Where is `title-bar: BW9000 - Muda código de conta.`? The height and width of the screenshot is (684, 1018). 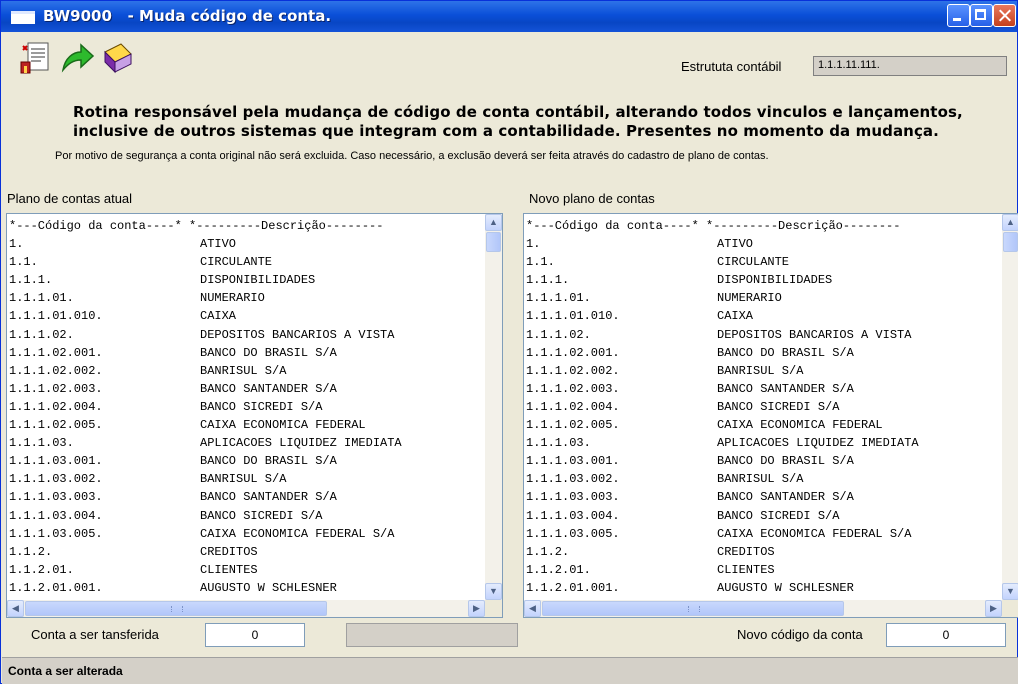 title-bar: BW9000 - Muda código de conta. is located at coordinates (509, 16).